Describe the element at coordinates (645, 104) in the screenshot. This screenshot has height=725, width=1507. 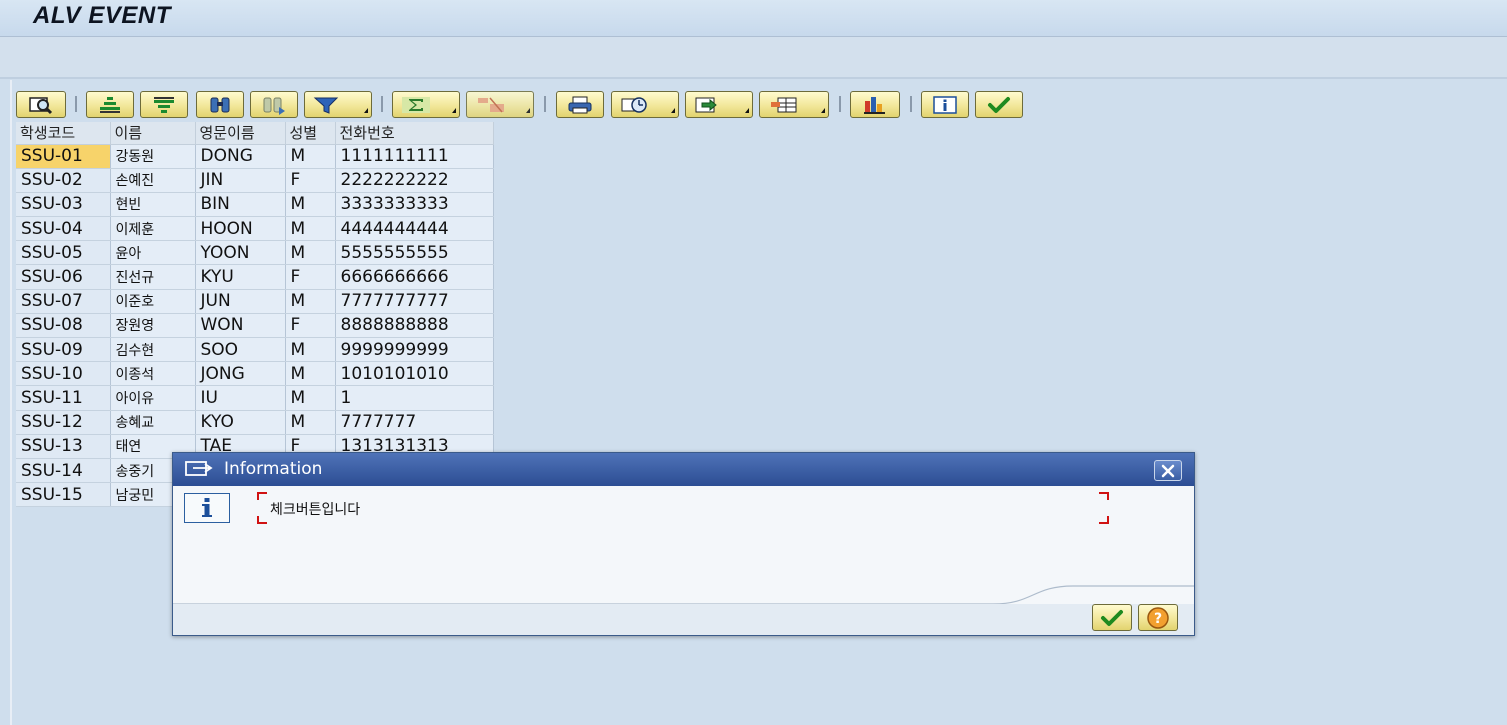
I see `views-button` at that location.